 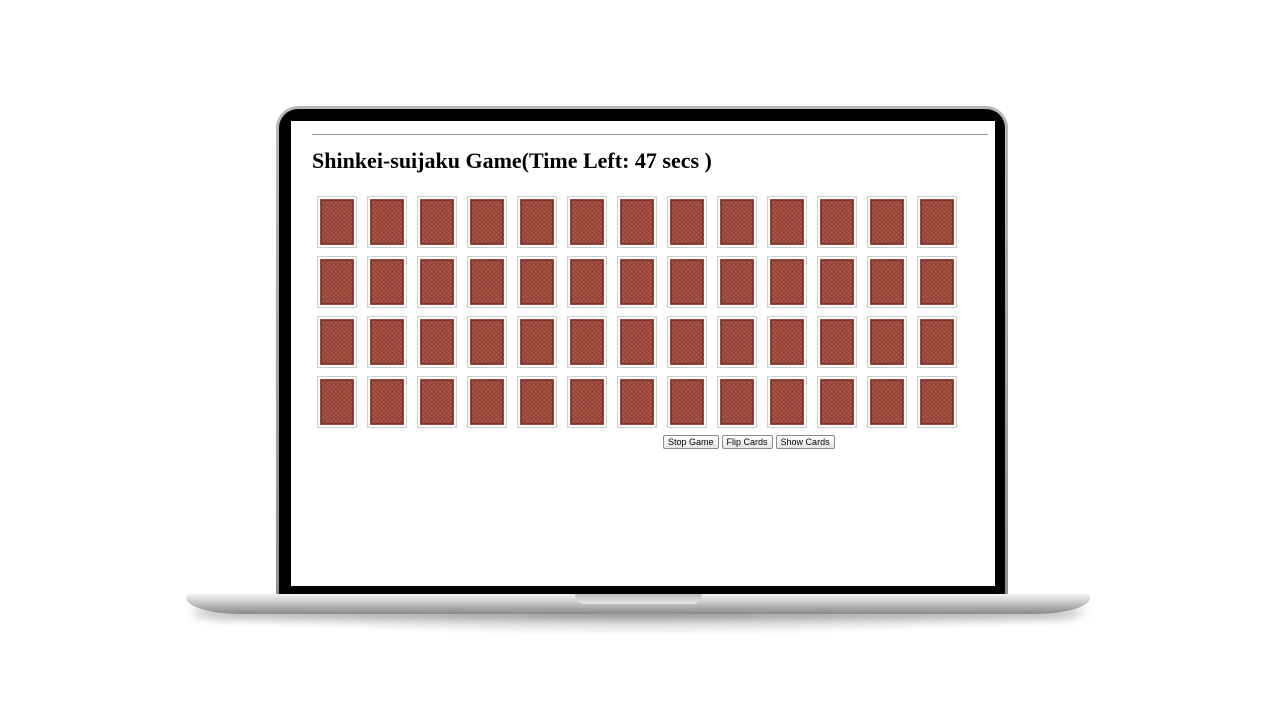 What do you see at coordinates (650, 134) in the screenshot?
I see `horizontal-rule` at bounding box center [650, 134].